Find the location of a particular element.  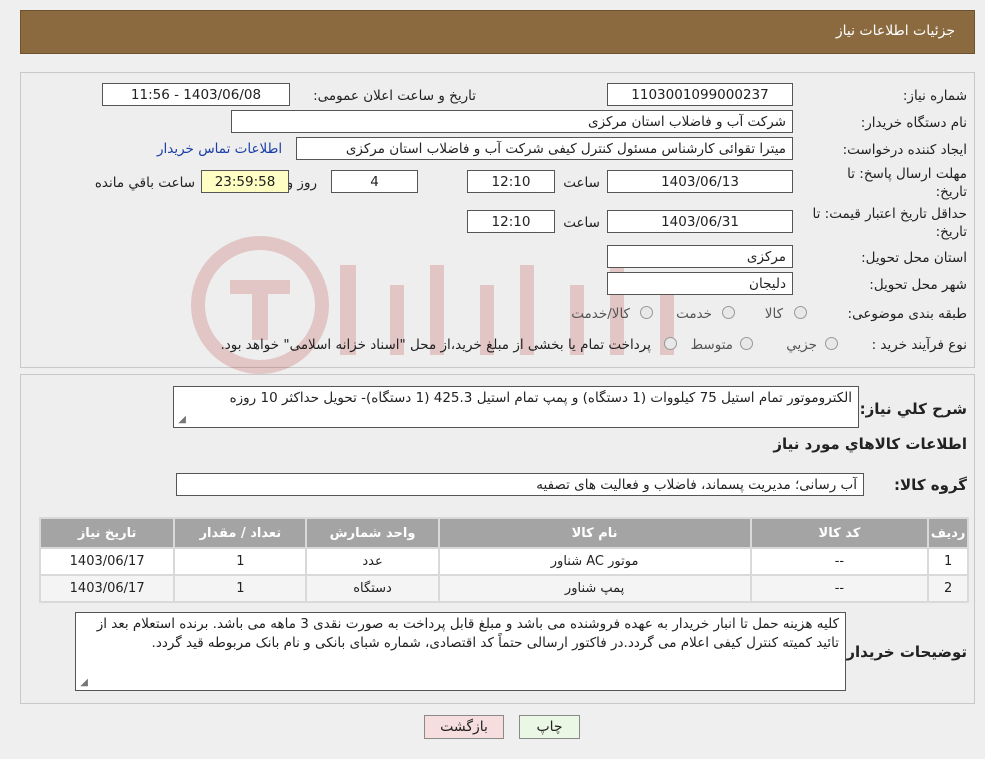

category-option-goods-service: کالا/خدمت is located at coordinates (600, 314).